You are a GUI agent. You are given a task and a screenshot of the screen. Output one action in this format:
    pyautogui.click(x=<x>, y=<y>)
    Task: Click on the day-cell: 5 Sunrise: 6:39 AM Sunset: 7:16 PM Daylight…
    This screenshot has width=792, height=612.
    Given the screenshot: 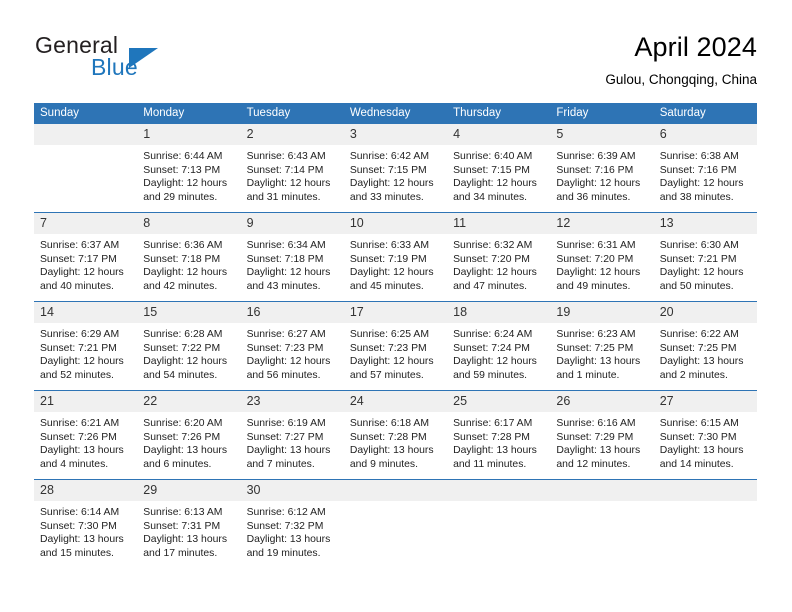 What is the action you would take?
    pyautogui.click(x=602, y=168)
    